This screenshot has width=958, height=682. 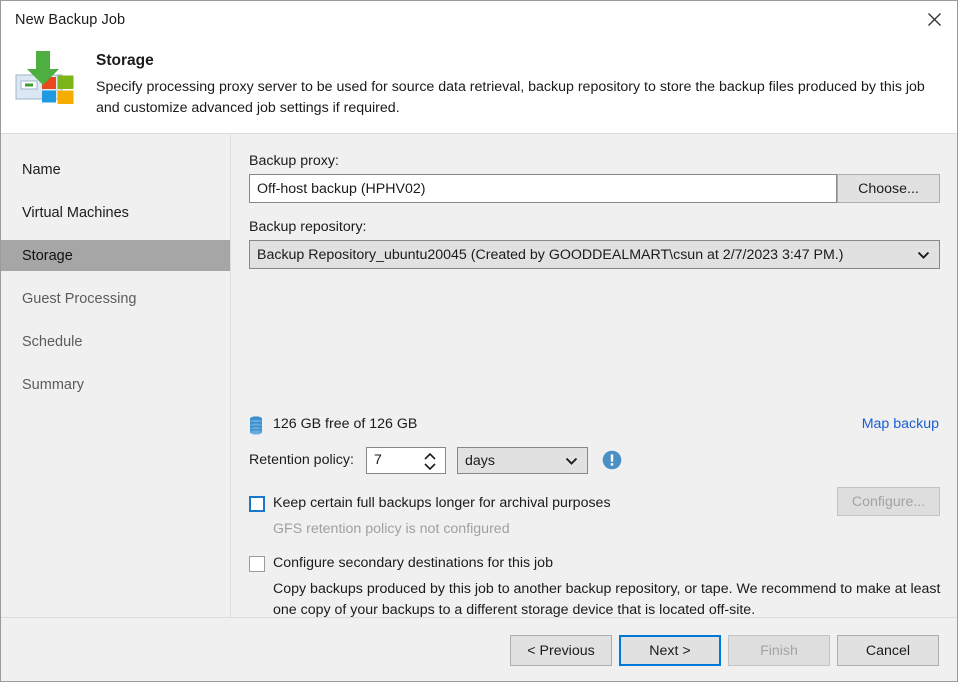 I want to click on retention-value-stepper: 7, so click(x=406, y=460).